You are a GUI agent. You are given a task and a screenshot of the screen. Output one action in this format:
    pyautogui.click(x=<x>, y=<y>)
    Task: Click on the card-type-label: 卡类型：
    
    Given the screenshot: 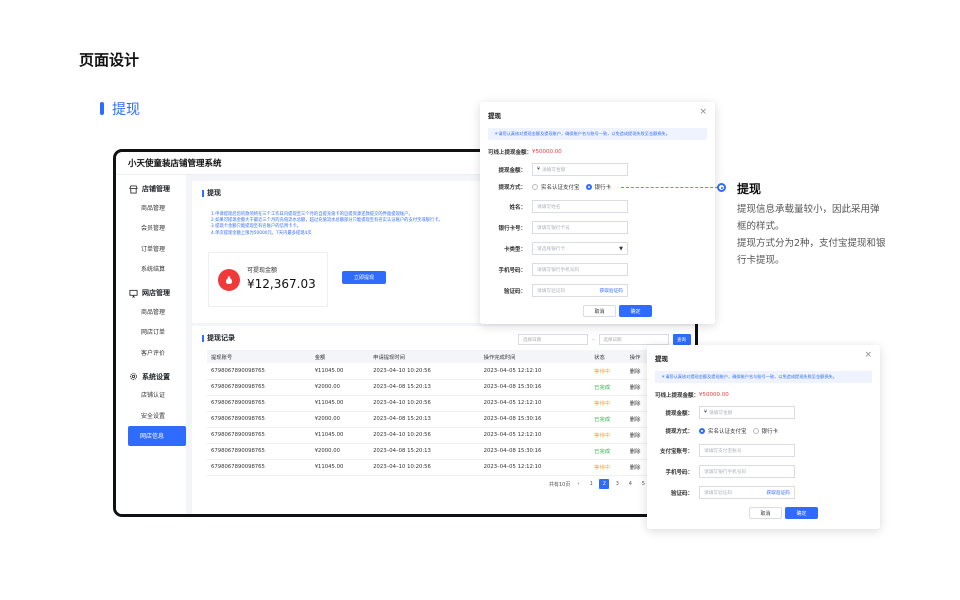 What is the action you would take?
    pyautogui.click(x=514, y=249)
    